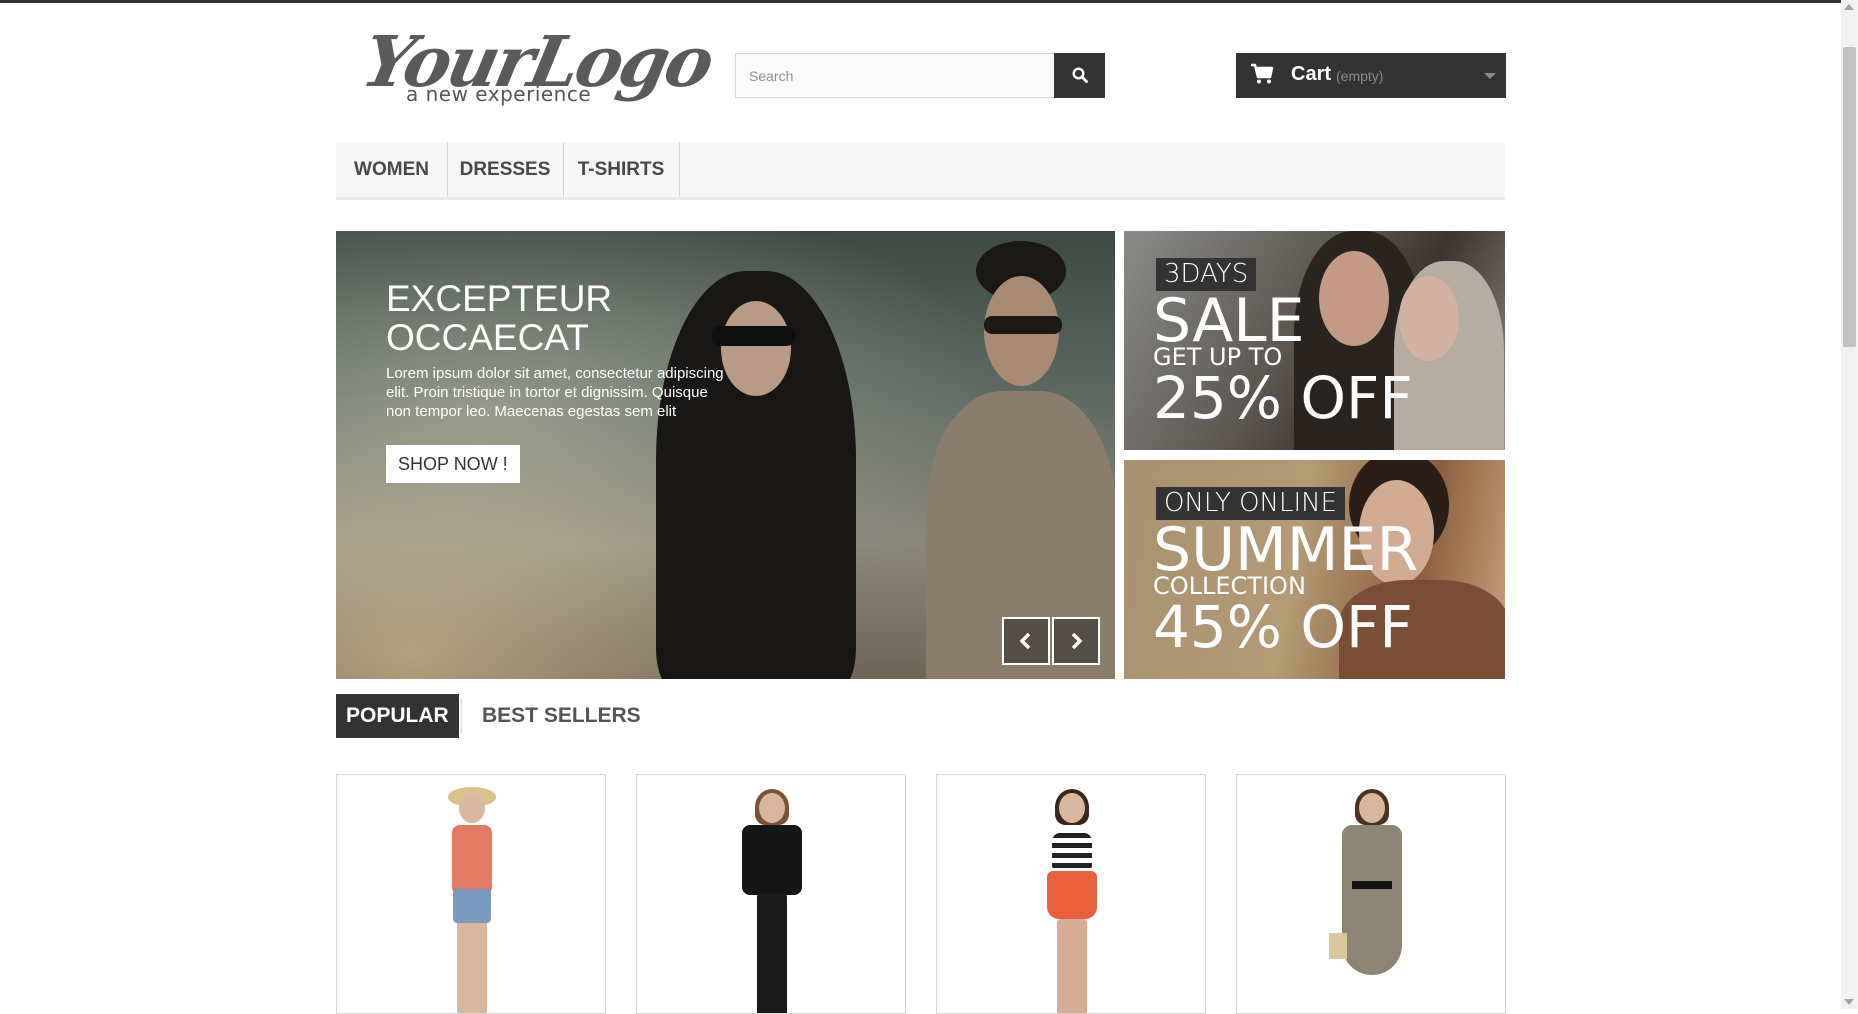  I want to click on tab-popular: POPULAR, so click(397, 716).